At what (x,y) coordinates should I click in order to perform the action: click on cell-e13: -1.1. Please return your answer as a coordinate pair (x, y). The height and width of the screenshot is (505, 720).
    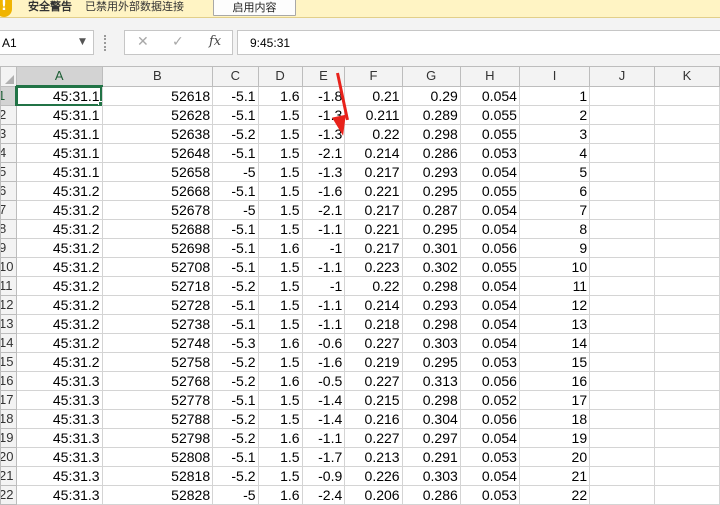
    Looking at the image, I should click on (323, 324).